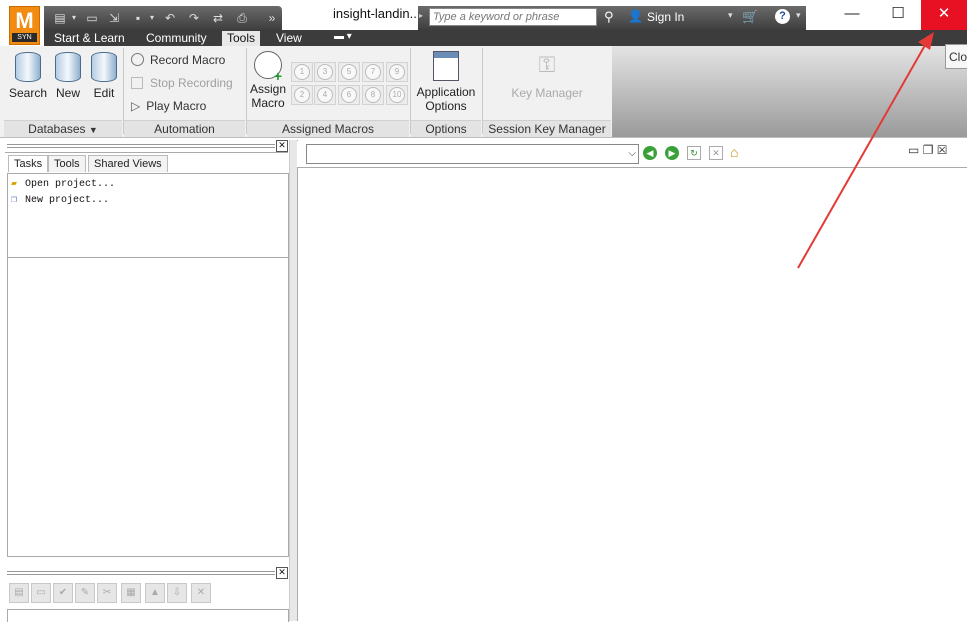  I want to click on arrow-head, so click(926, 41).